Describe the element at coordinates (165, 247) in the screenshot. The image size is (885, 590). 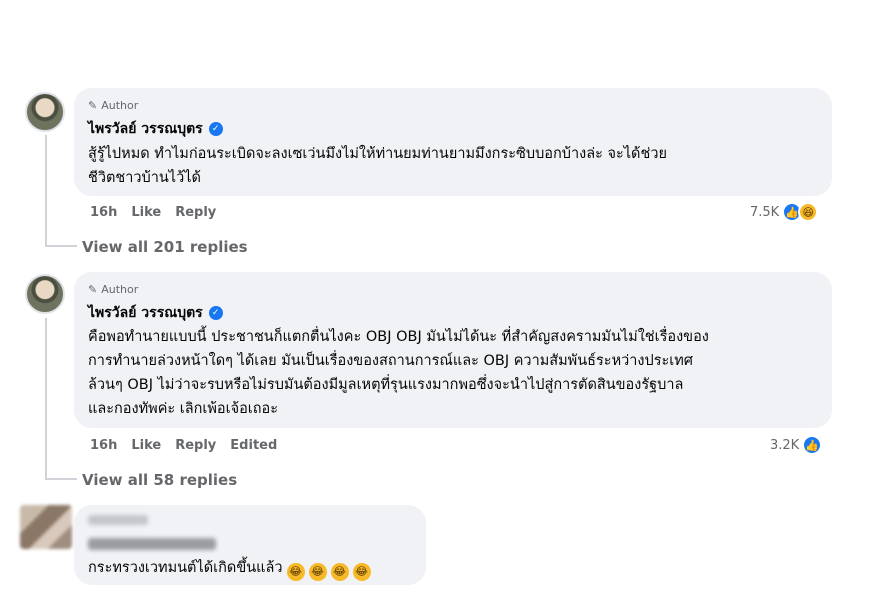
I see `view-replies-link: View all 201 replies` at that location.